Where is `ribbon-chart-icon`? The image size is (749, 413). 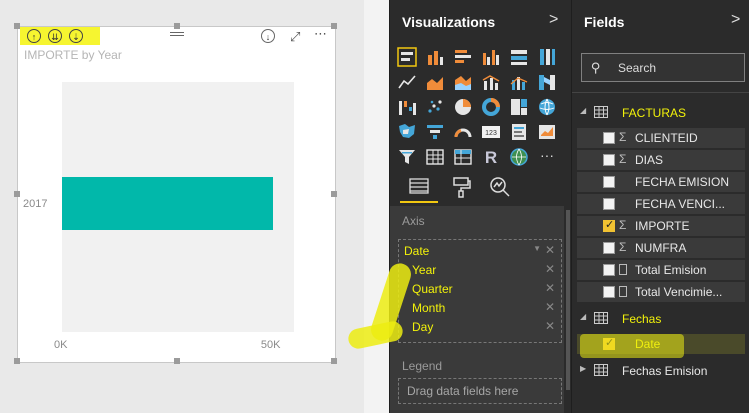
ribbon-chart-icon is located at coordinates (547, 82).